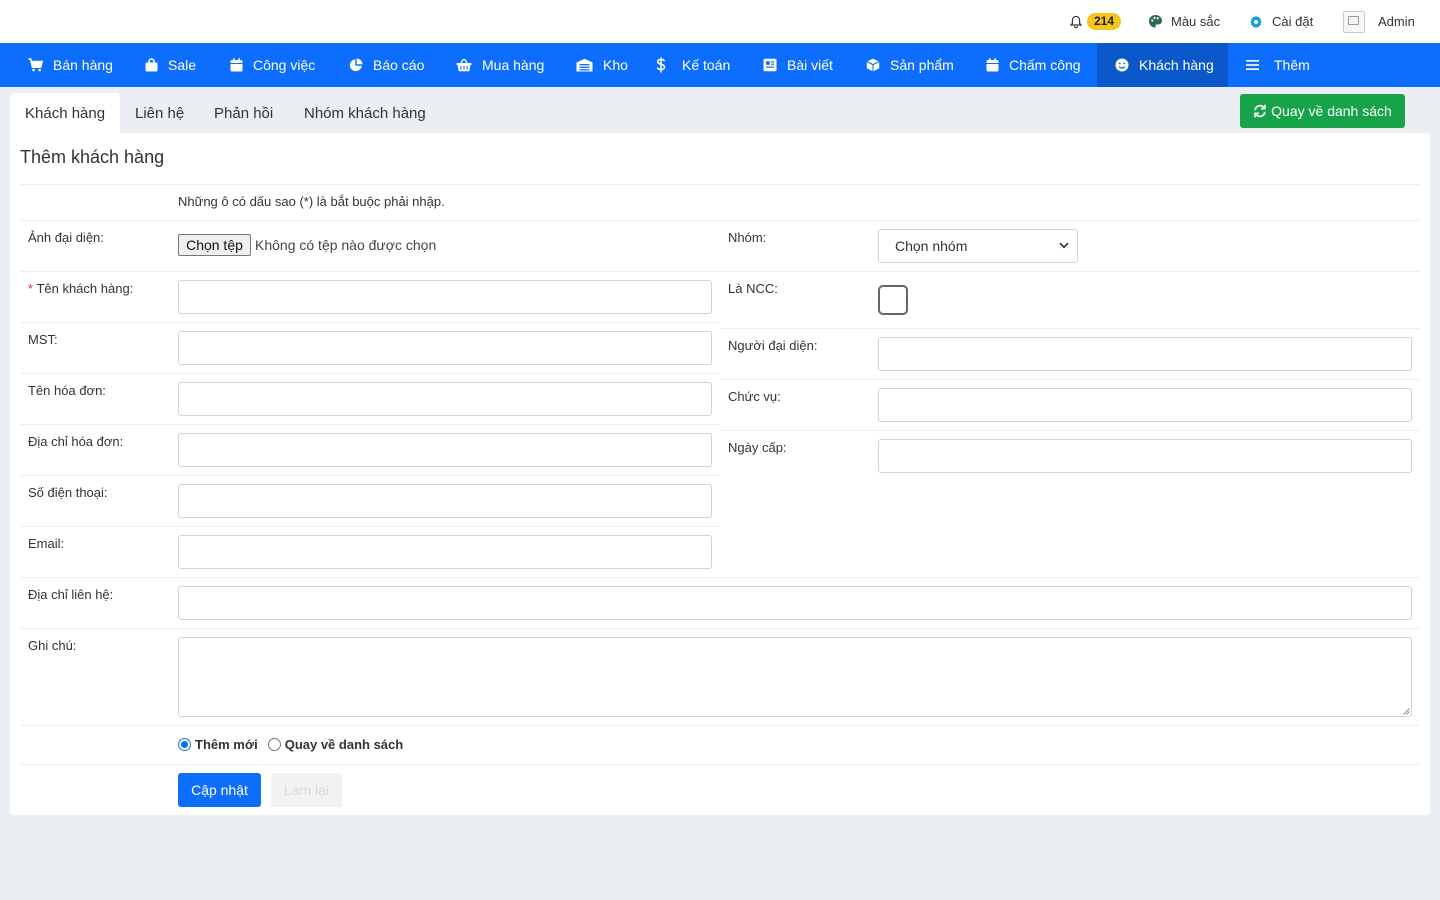 This screenshot has width=1440, height=900. What do you see at coordinates (81, 288) in the screenshot?
I see `customer-name-label: * Tên khách hàng:` at bounding box center [81, 288].